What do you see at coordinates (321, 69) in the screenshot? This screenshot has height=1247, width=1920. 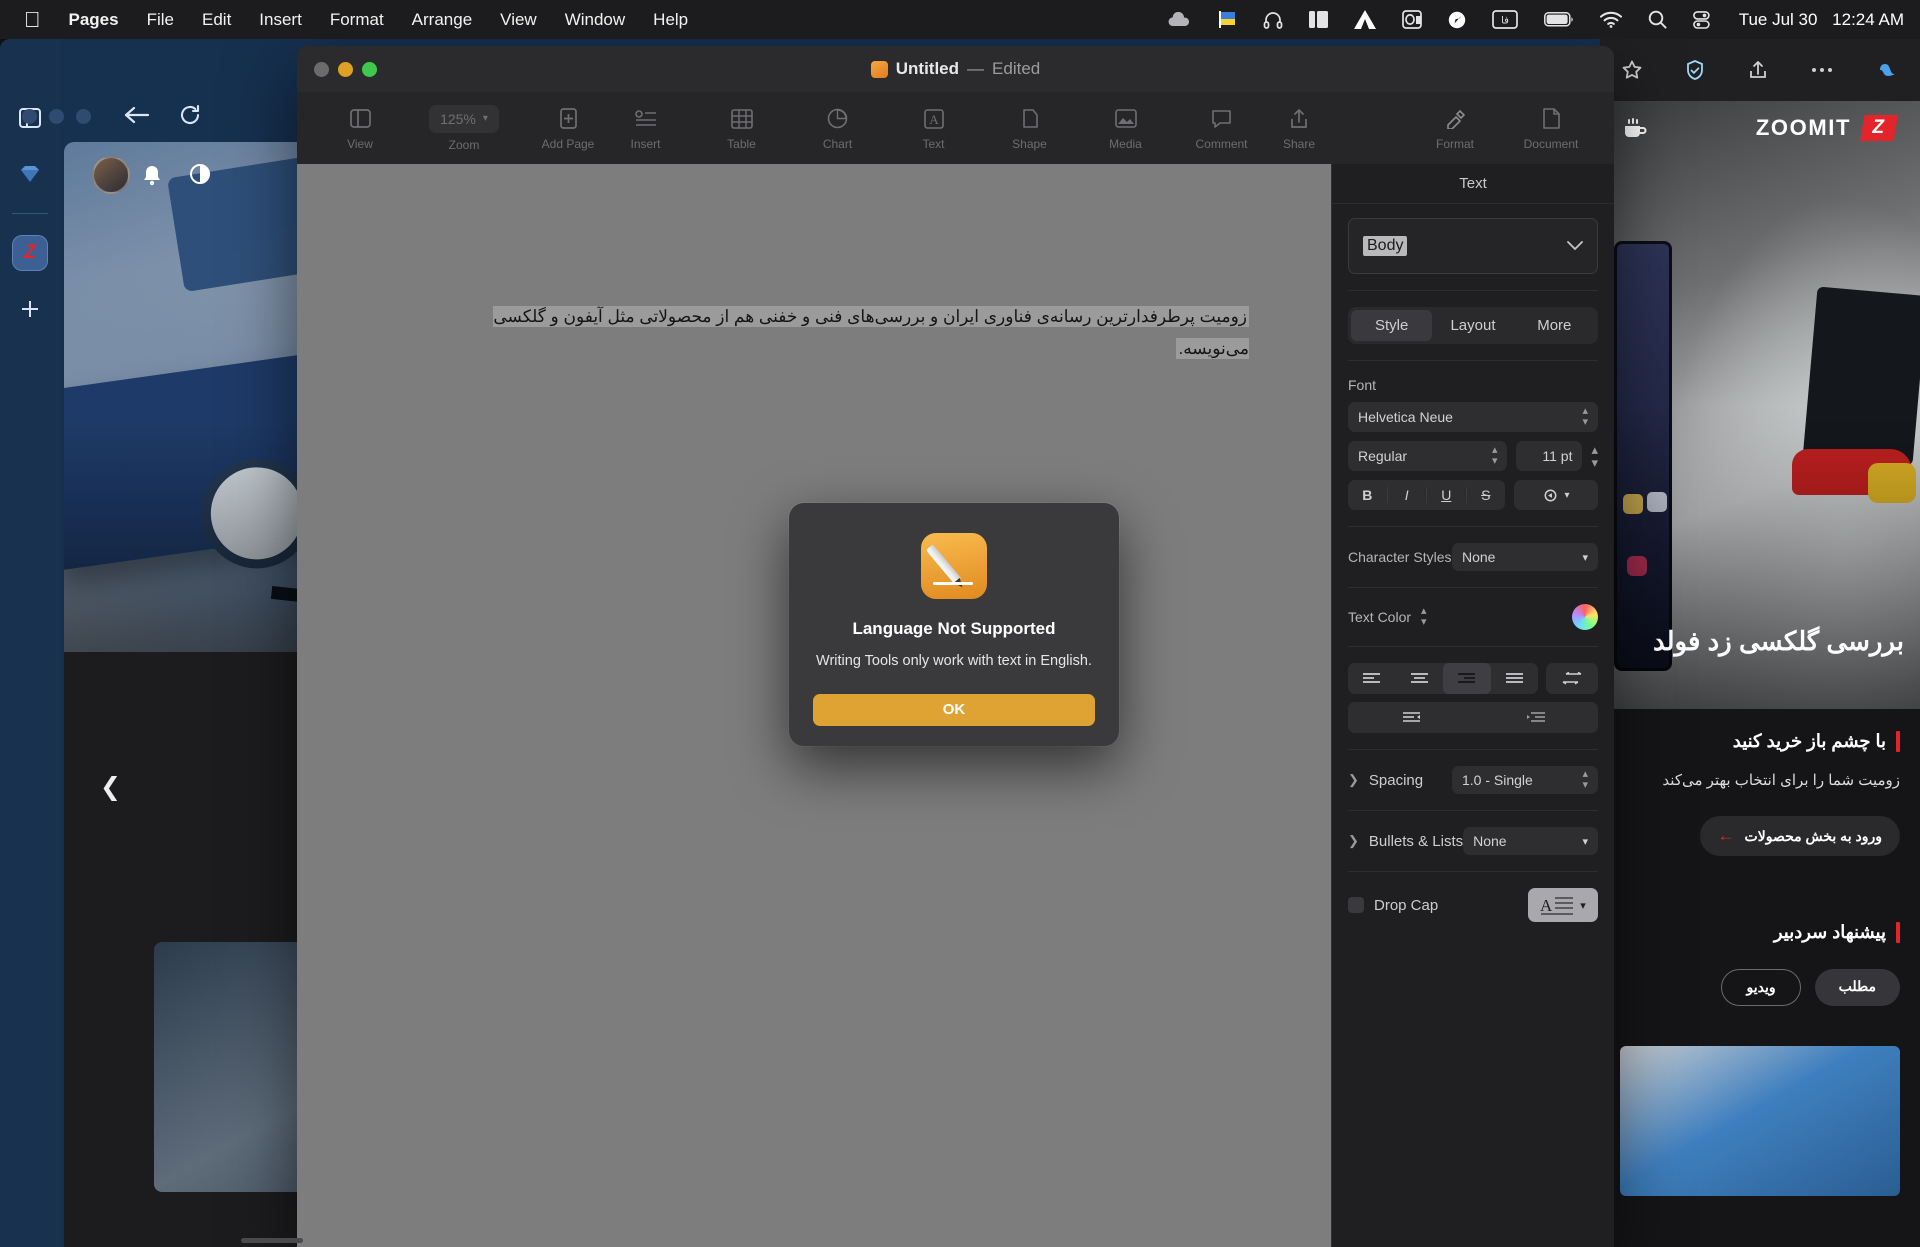 I see `close-button` at bounding box center [321, 69].